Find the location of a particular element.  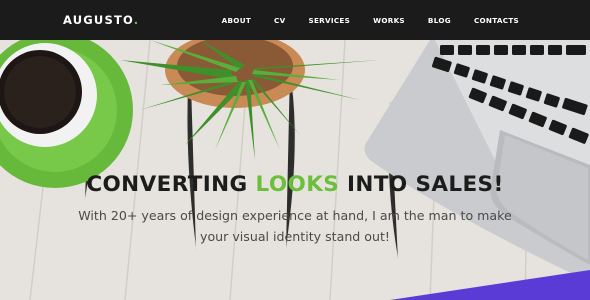

hero-title-accent: LOOKS is located at coordinates (297, 184).